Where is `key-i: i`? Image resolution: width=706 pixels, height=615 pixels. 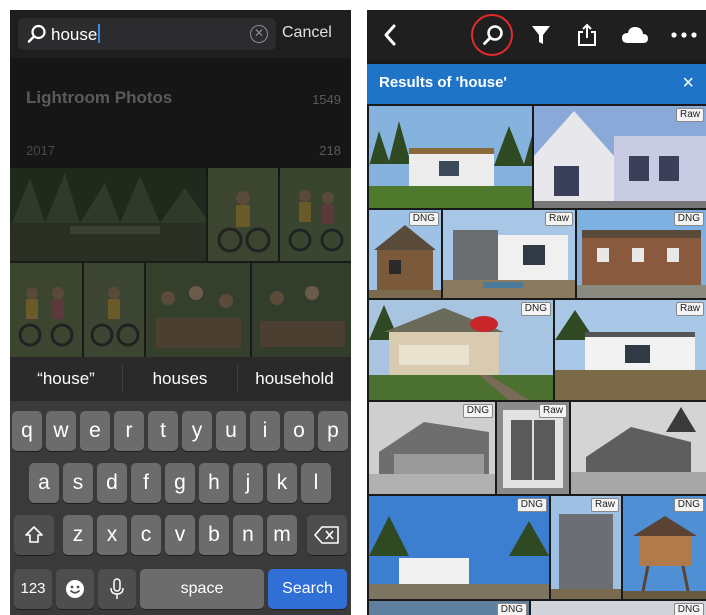 key-i: i is located at coordinates (265, 431).